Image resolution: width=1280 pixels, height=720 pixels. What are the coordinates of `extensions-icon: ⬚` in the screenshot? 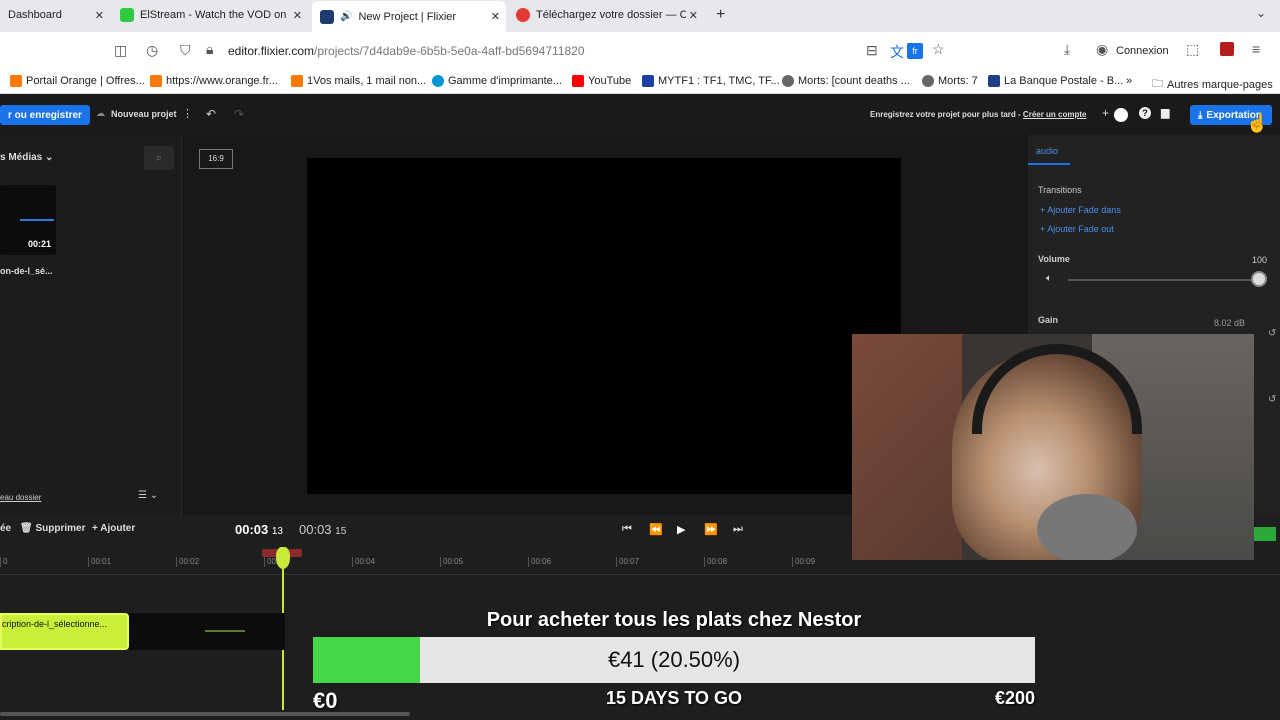 It's located at (1192, 49).